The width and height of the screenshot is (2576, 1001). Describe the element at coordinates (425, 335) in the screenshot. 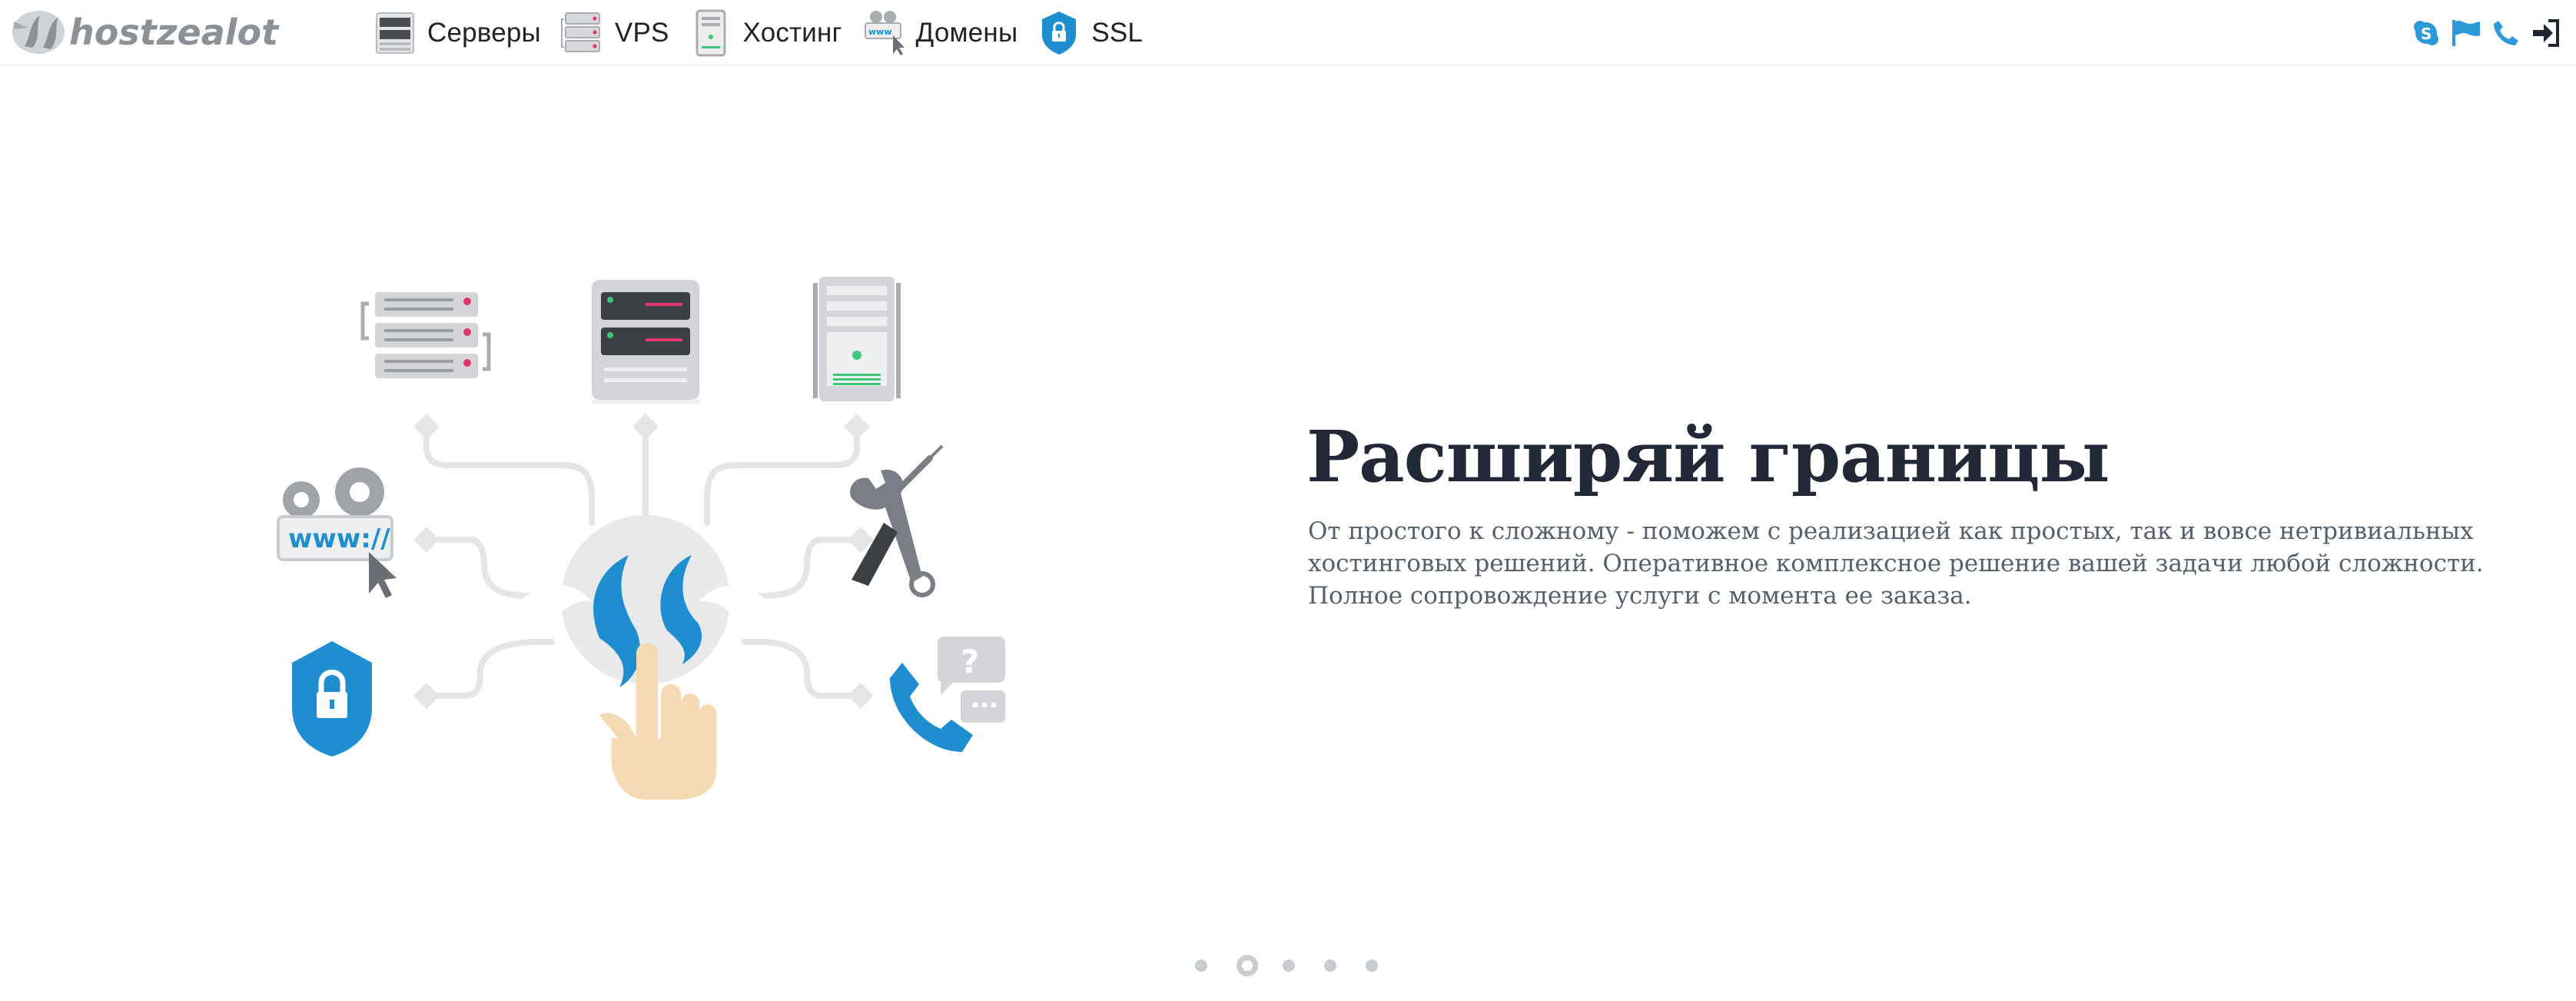

I see `rack-server-illustration-icon` at that location.